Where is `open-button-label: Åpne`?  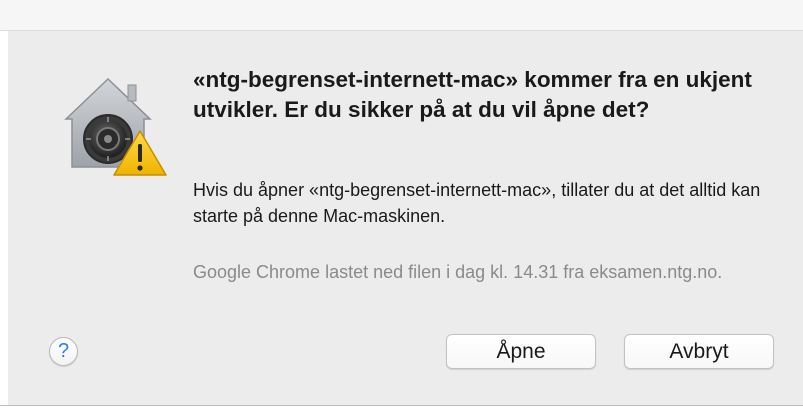 open-button-label: Åpne is located at coordinates (521, 351).